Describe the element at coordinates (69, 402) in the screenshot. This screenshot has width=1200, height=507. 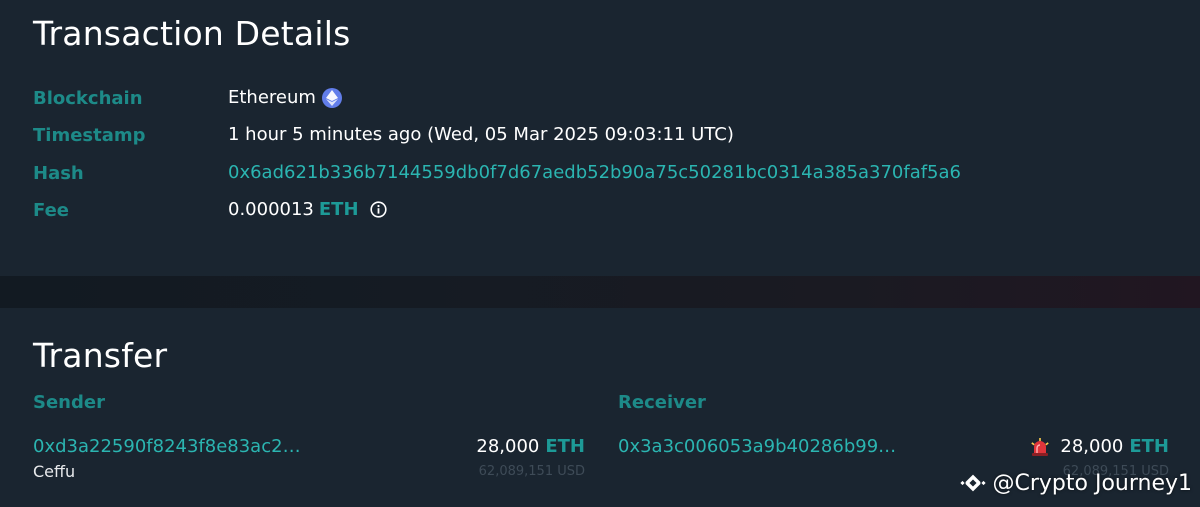
I see `sender-label: Sender` at that location.